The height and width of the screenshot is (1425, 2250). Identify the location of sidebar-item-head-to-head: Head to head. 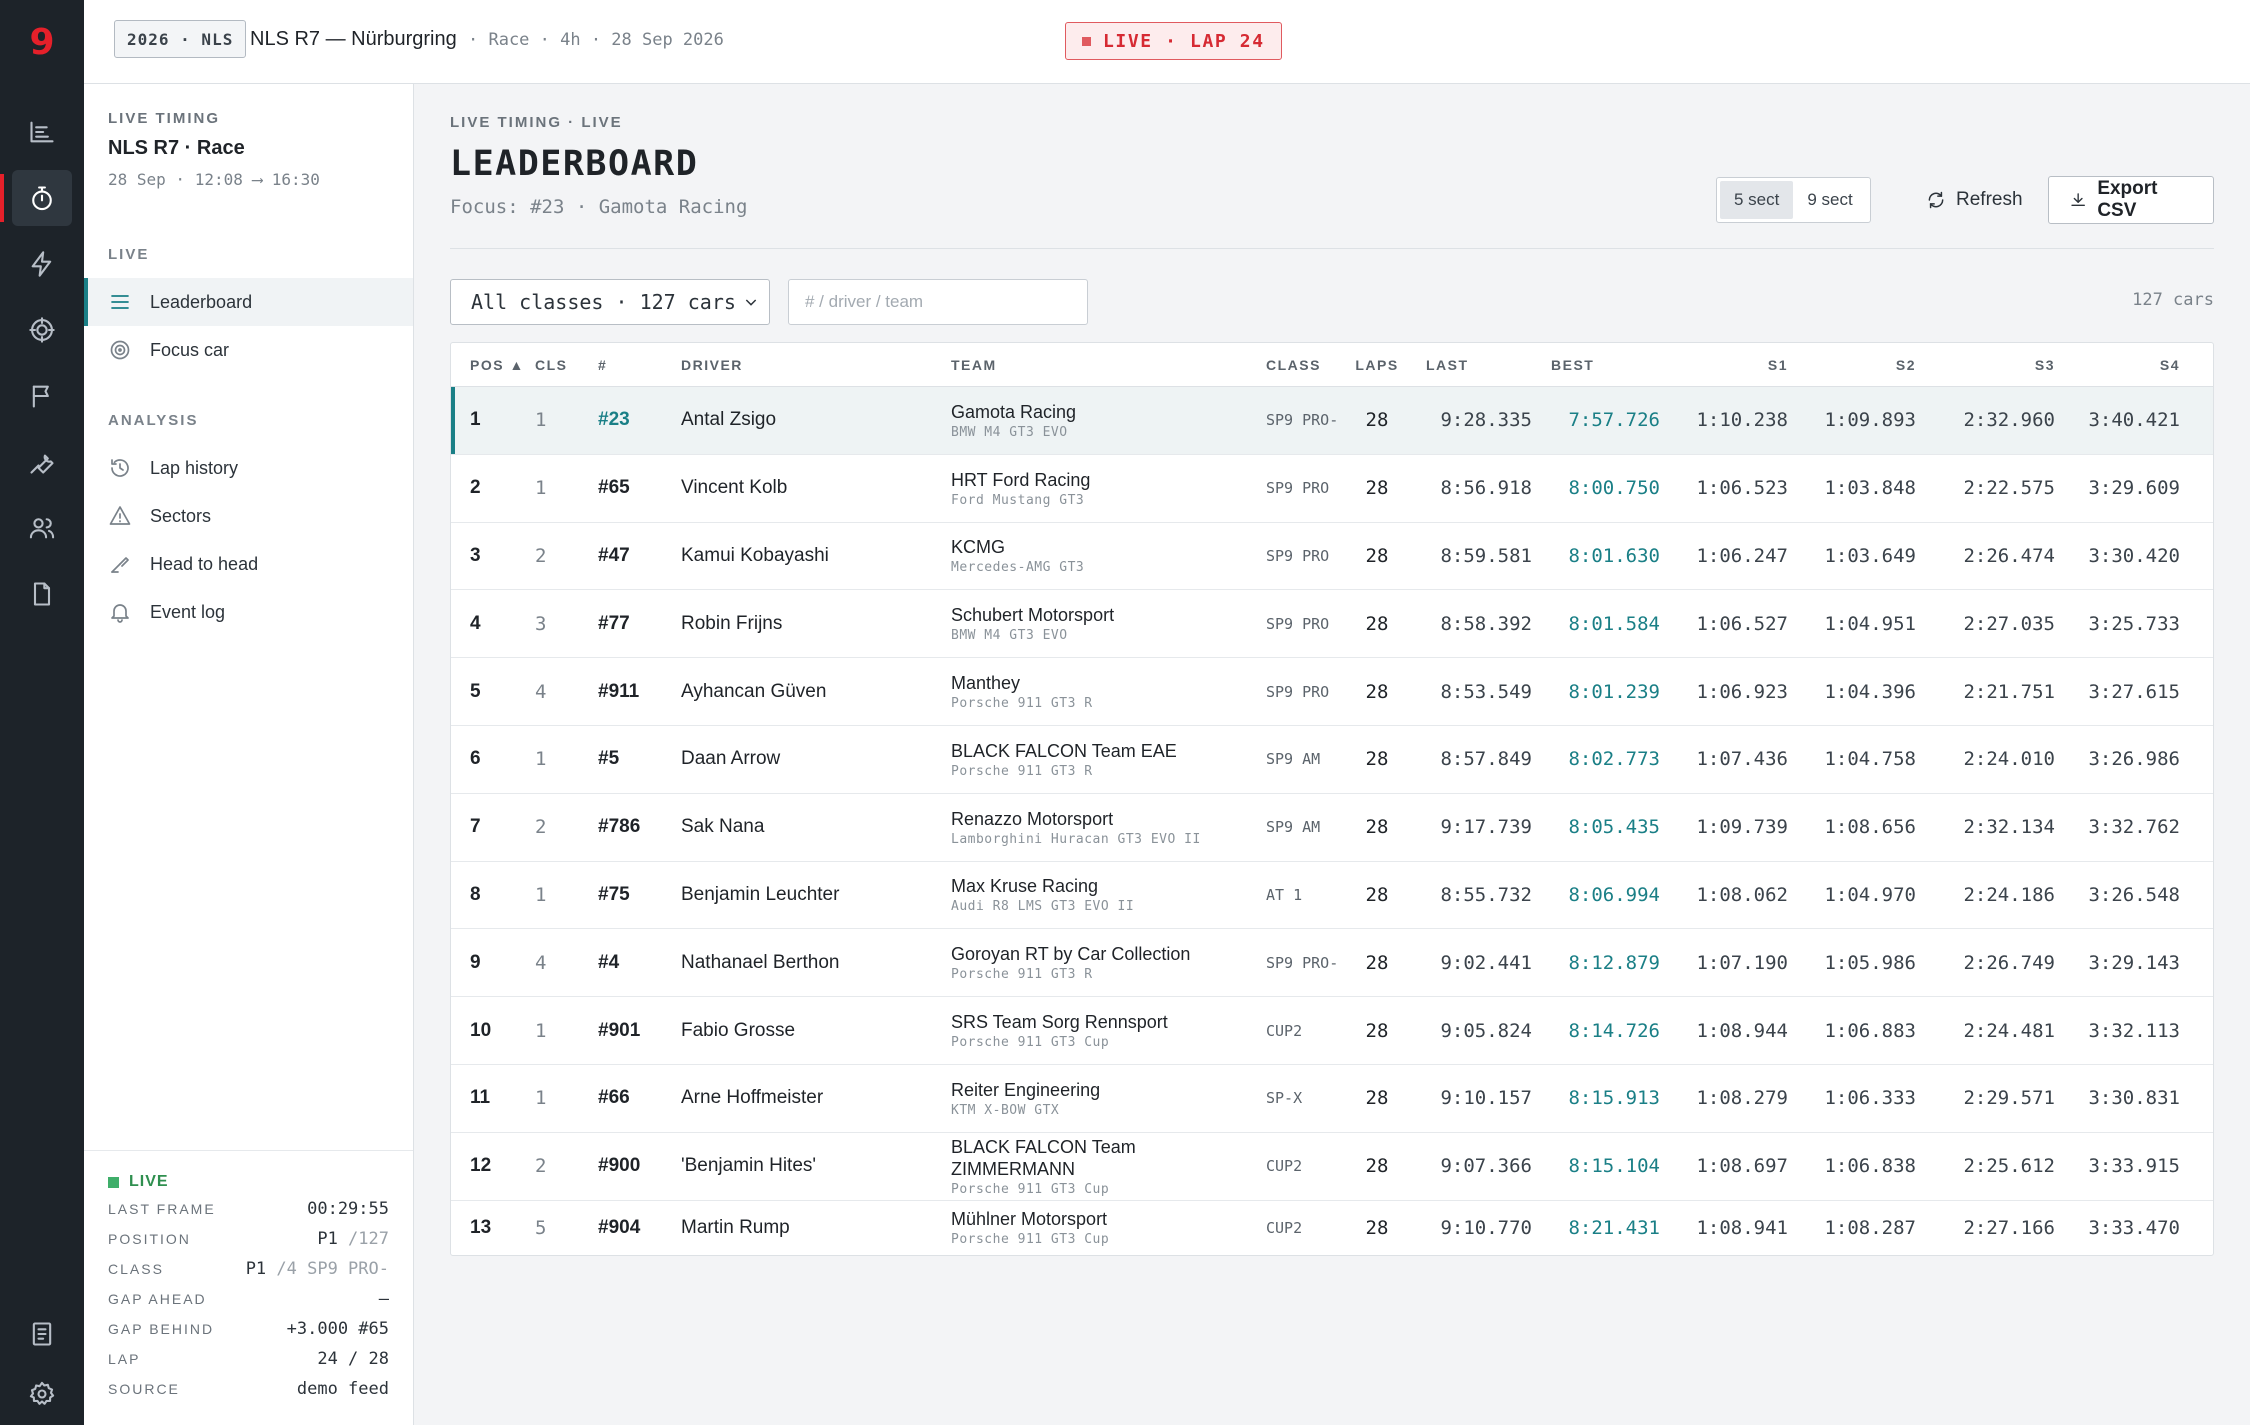
(248, 564).